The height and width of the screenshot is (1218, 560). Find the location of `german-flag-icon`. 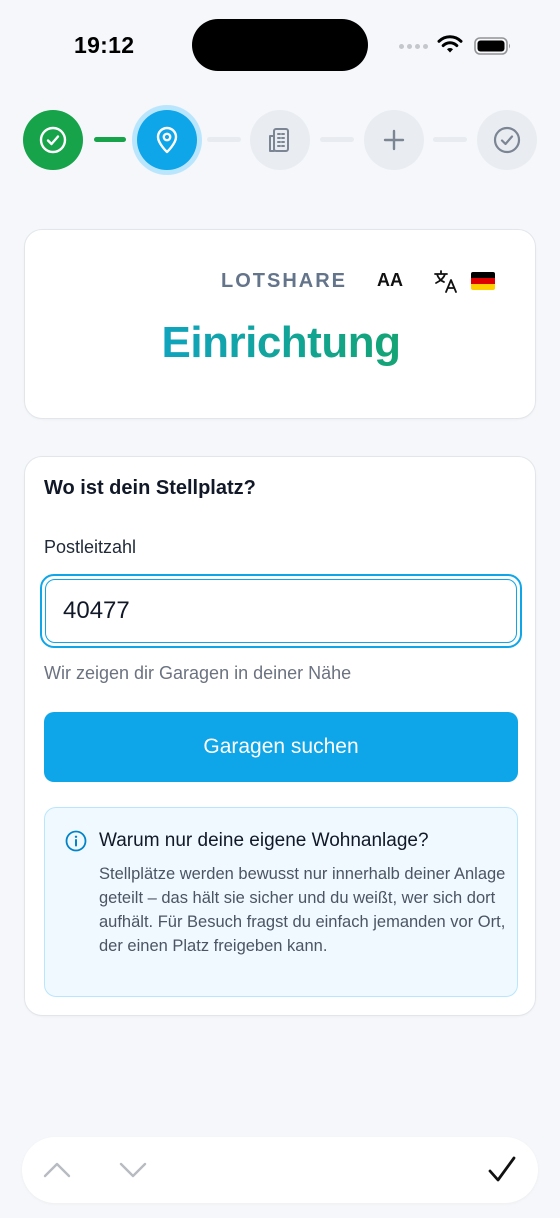

german-flag-icon is located at coordinates (483, 281).